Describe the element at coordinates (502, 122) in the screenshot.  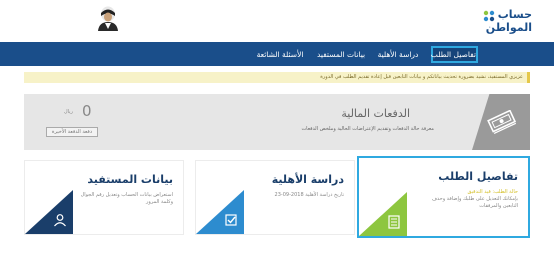
I see `money-stack-icon` at that location.